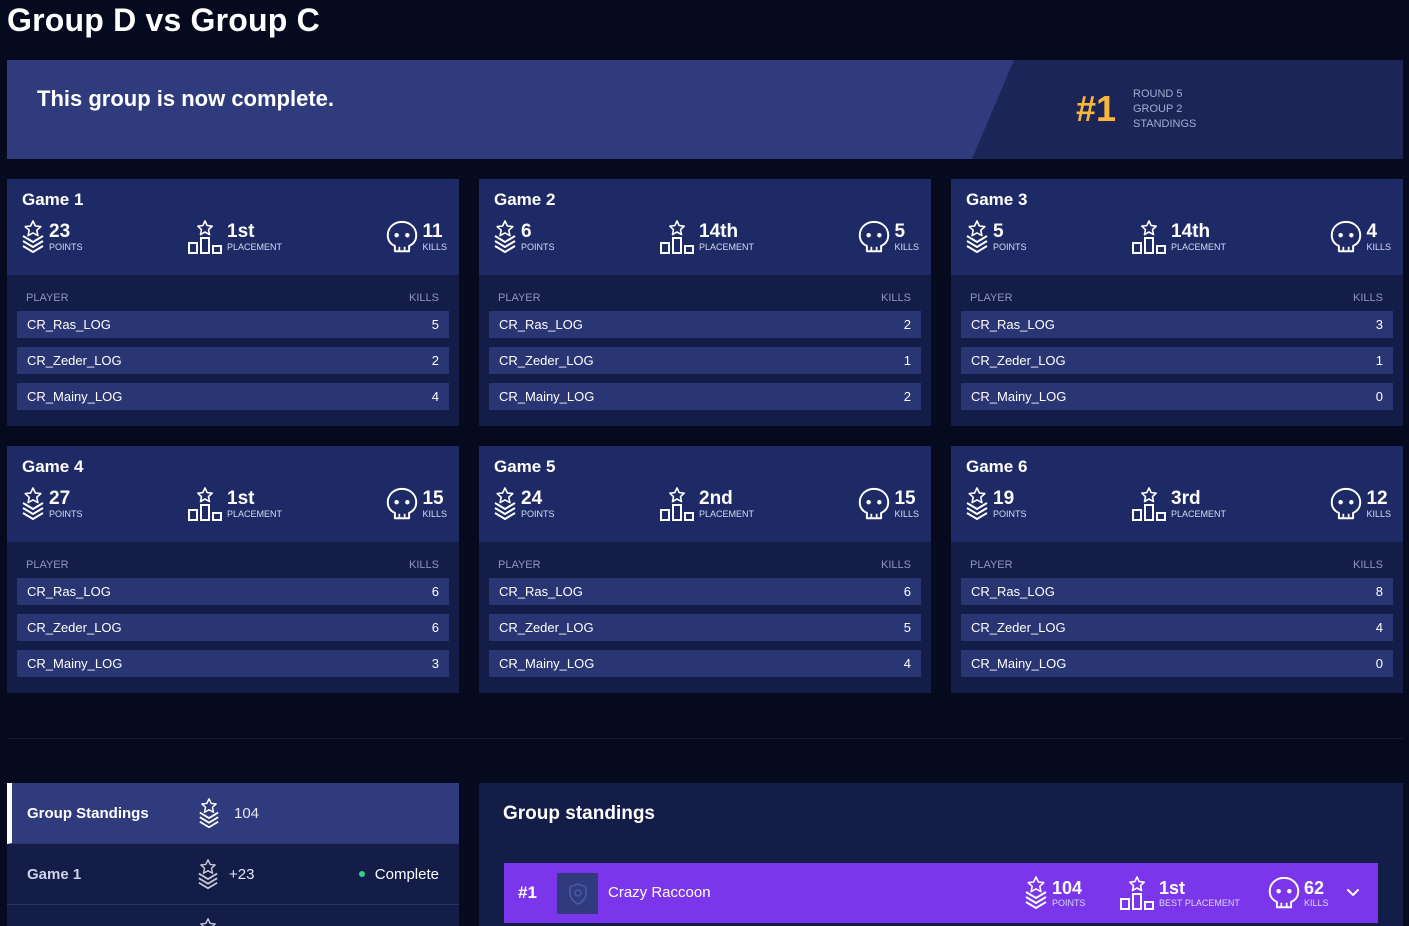 The image size is (1409, 926). Describe the element at coordinates (1353, 893) in the screenshot. I see `chevron-down-icon` at that location.